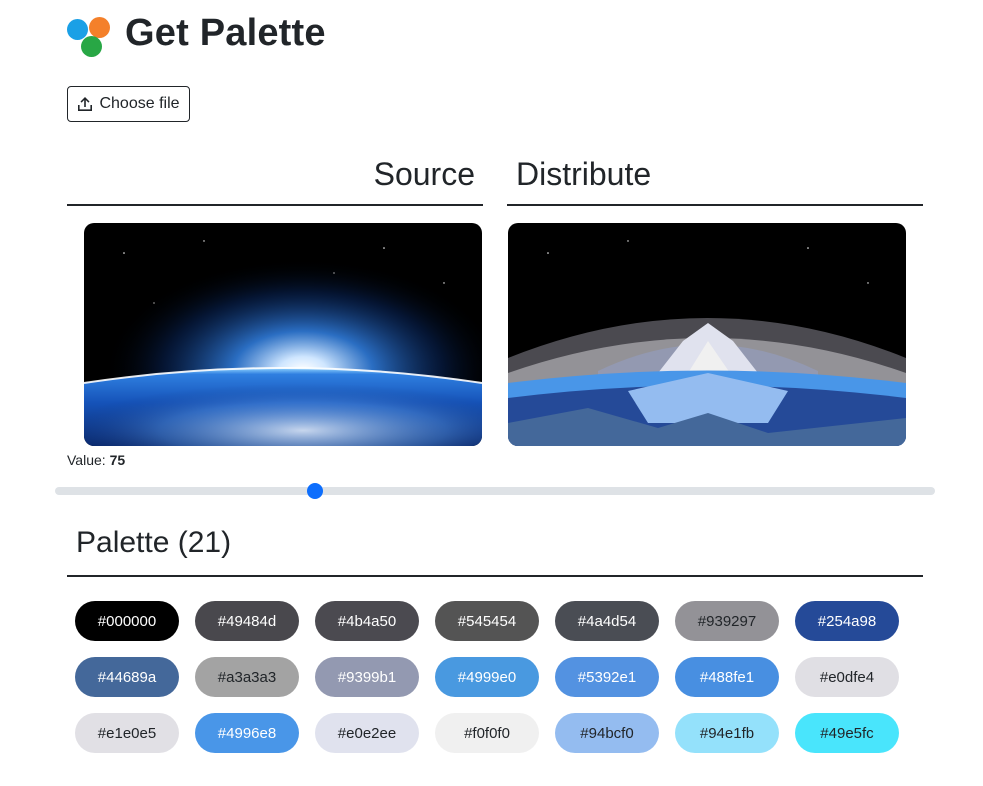 The height and width of the screenshot is (786, 983). Describe the element at coordinates (607, 677) in the screenshot. I see `palette-swatch: #5392e1` at that location.